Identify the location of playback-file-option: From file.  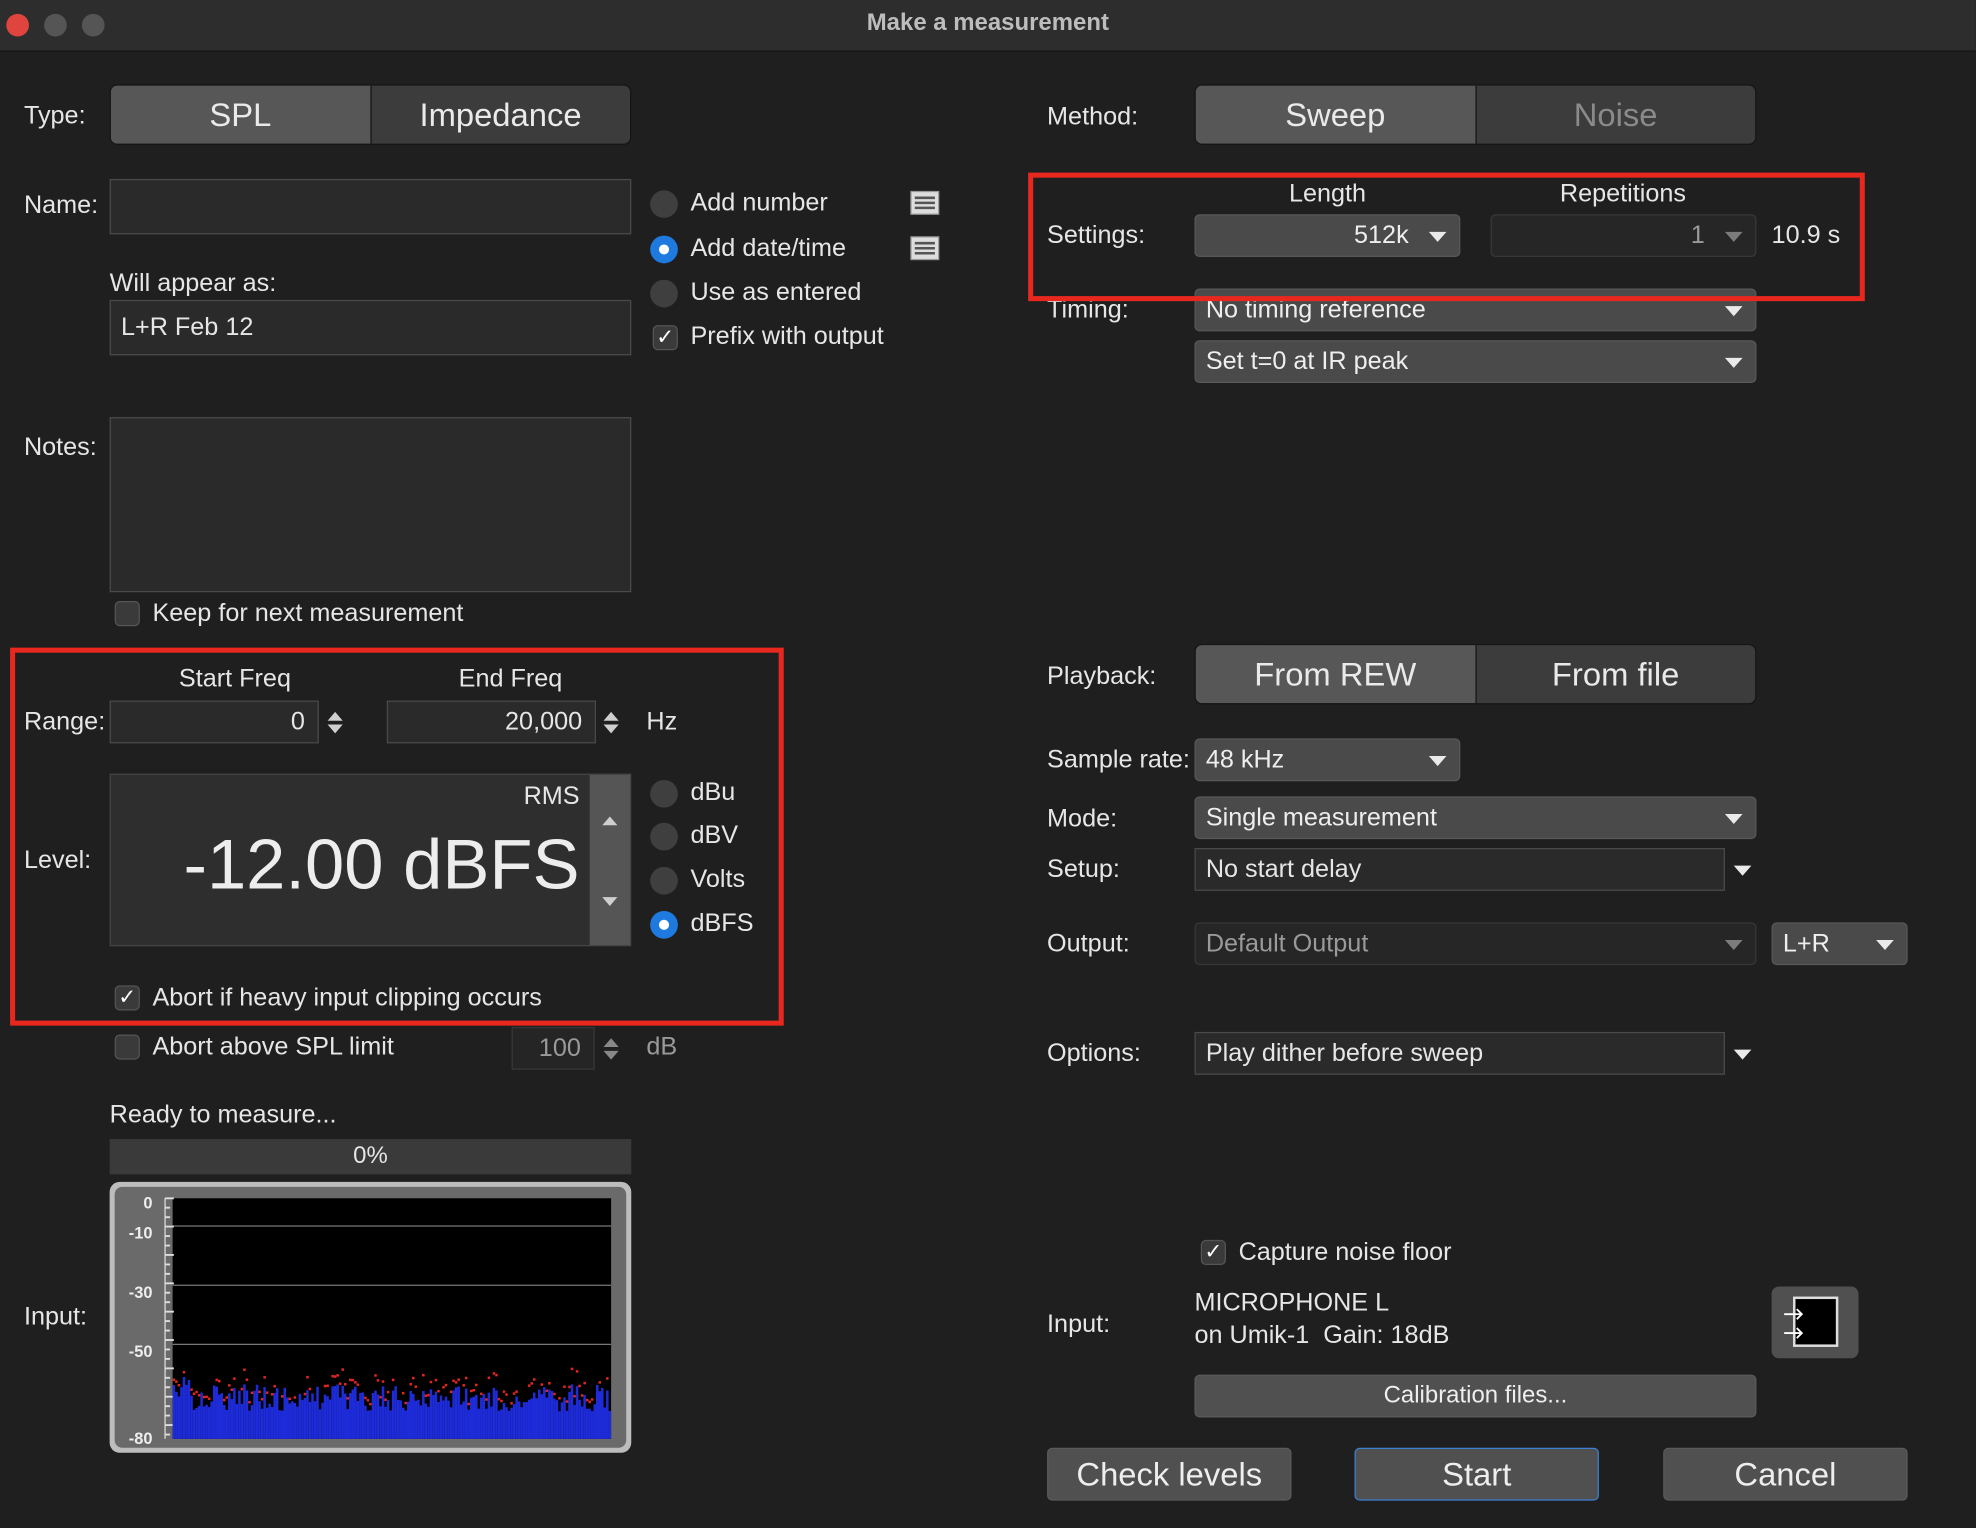
(1614, 674).